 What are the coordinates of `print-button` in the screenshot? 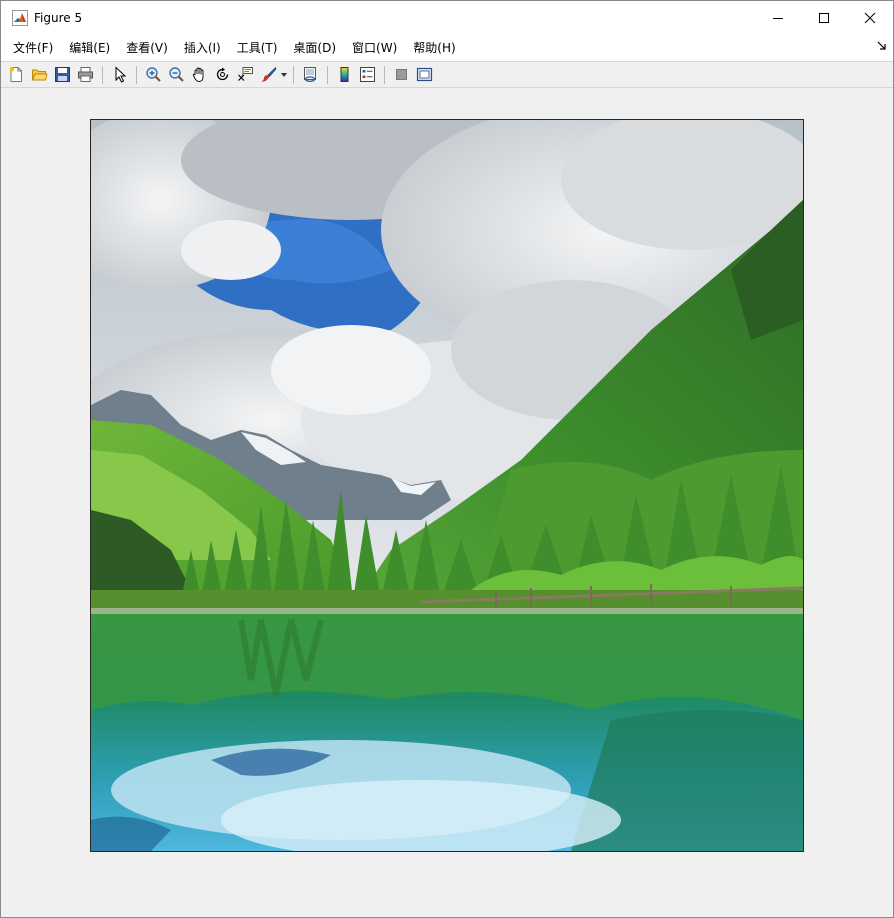 It's located at (85, 75).